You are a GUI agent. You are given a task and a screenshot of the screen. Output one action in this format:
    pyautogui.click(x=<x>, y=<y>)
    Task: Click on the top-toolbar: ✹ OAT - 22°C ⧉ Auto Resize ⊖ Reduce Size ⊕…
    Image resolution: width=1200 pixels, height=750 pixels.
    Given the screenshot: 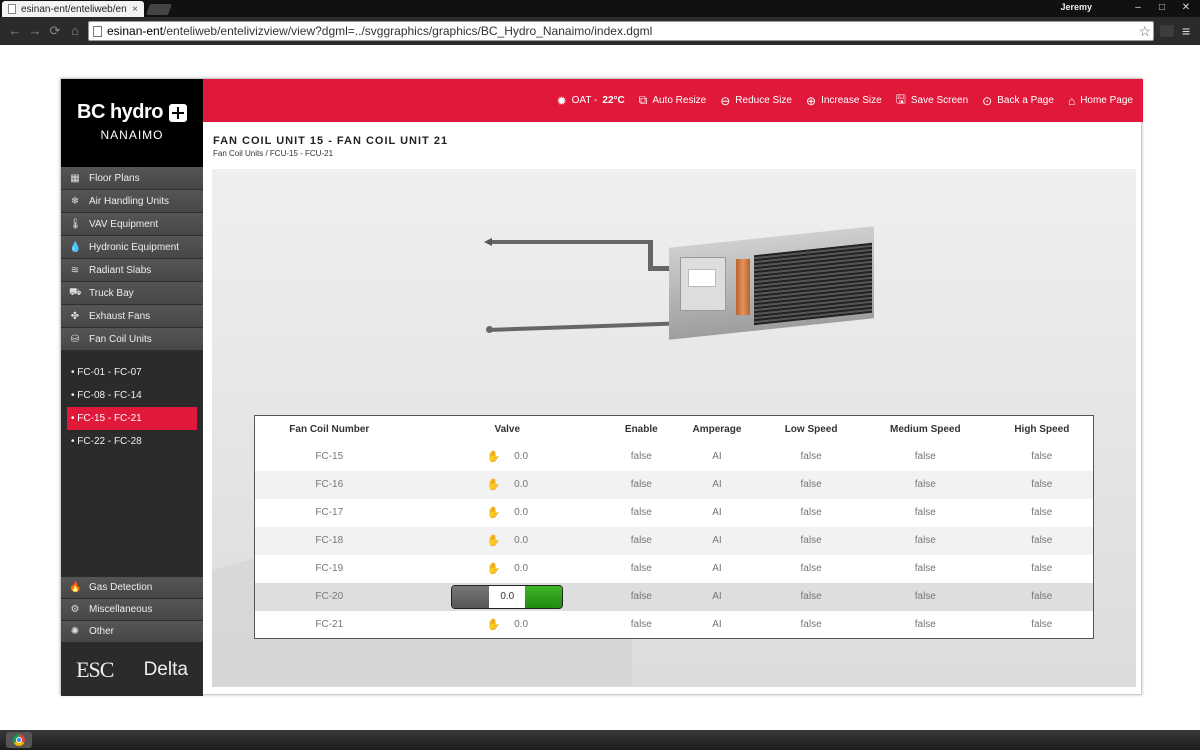 What is the action you would take?
    pyautogui.click(x=673, y=100)
    